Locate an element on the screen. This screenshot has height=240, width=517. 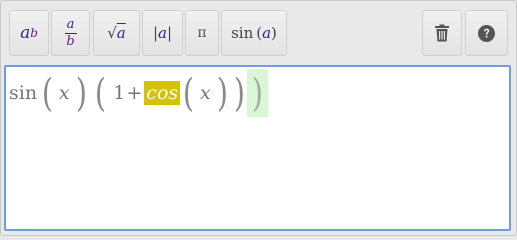
operator-plus: + is located at coordinates (134, 93).